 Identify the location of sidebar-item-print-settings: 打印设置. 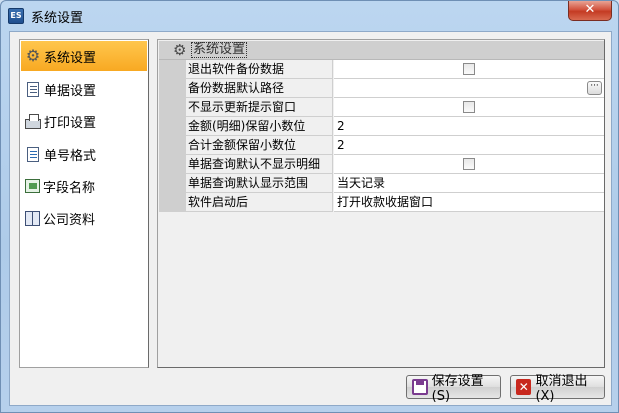
(84, 121).